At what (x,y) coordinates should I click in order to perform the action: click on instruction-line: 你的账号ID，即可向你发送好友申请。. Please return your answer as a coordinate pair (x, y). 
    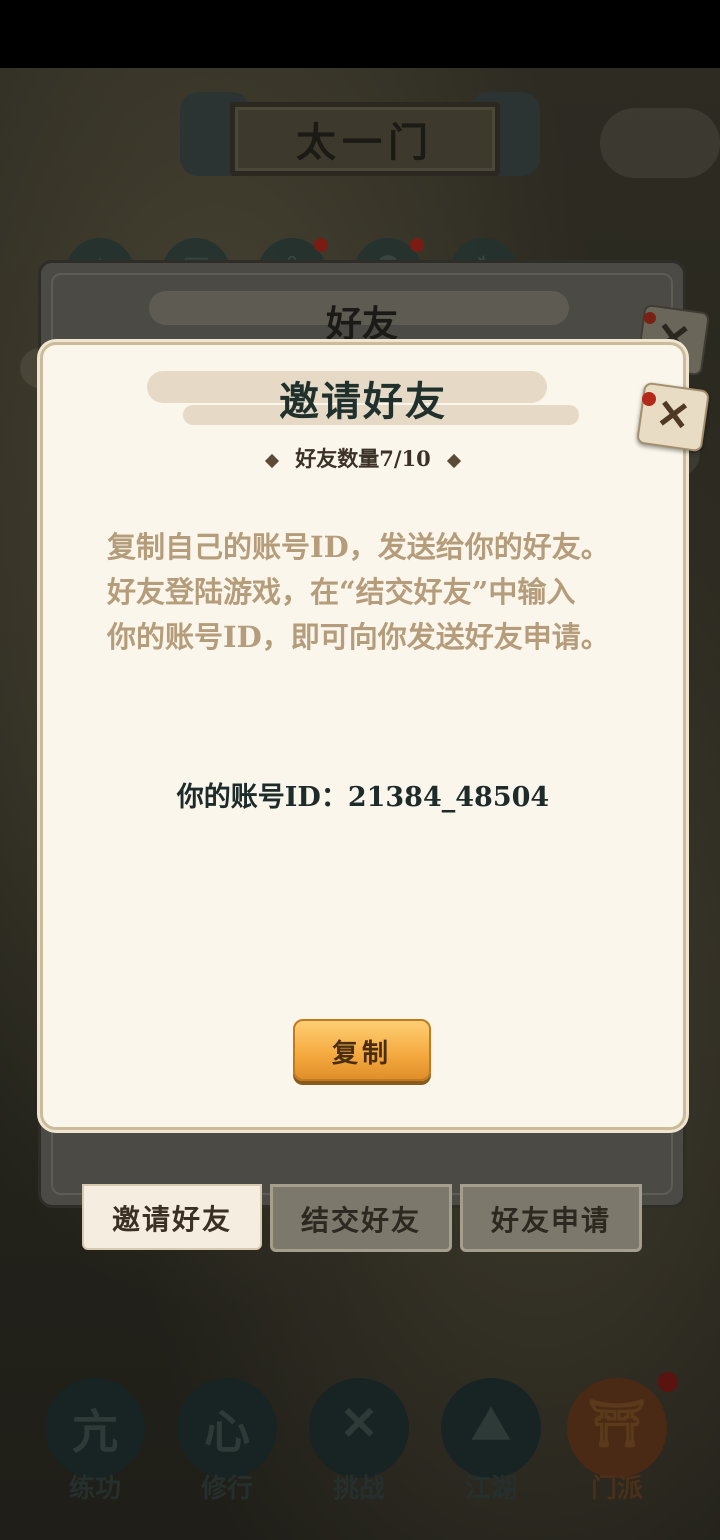
    Looking at the image, I should click on (358, 637).